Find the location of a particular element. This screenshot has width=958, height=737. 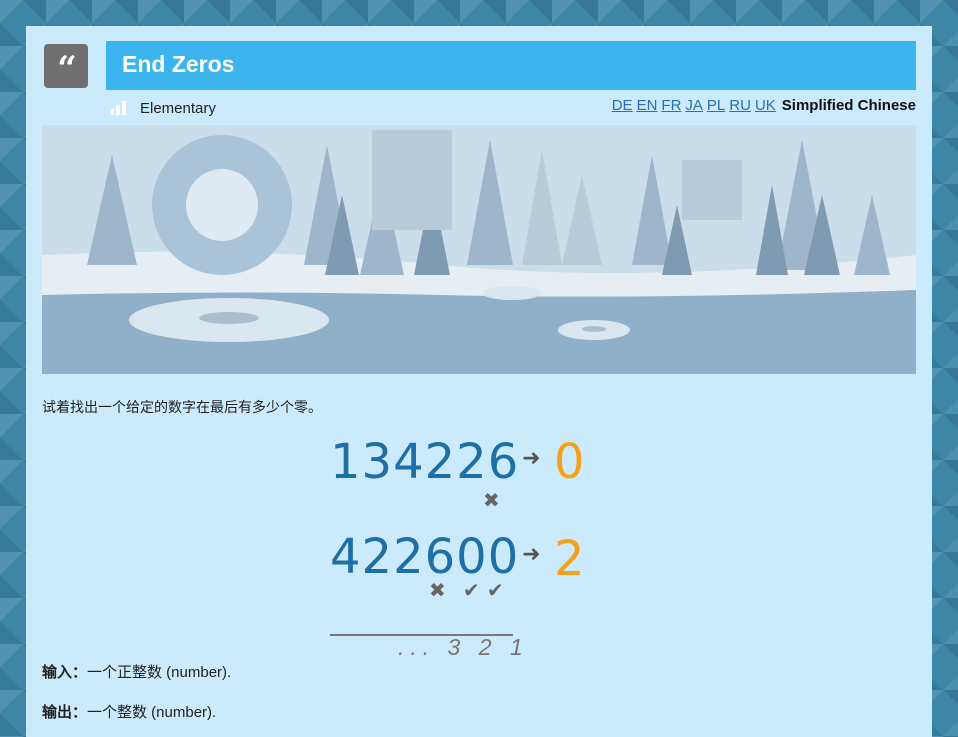

difficulty: Elementary is located at coordinates (163, 108).